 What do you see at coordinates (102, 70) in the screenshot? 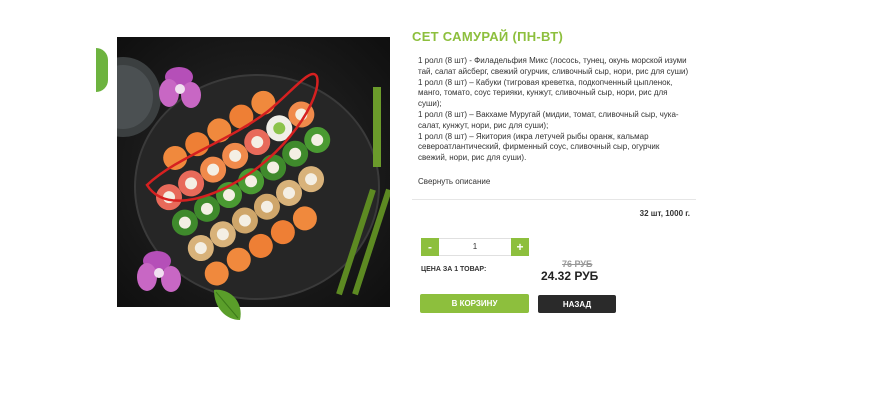
I see `decorative-leaf-left` at bounding box center [102, 70].